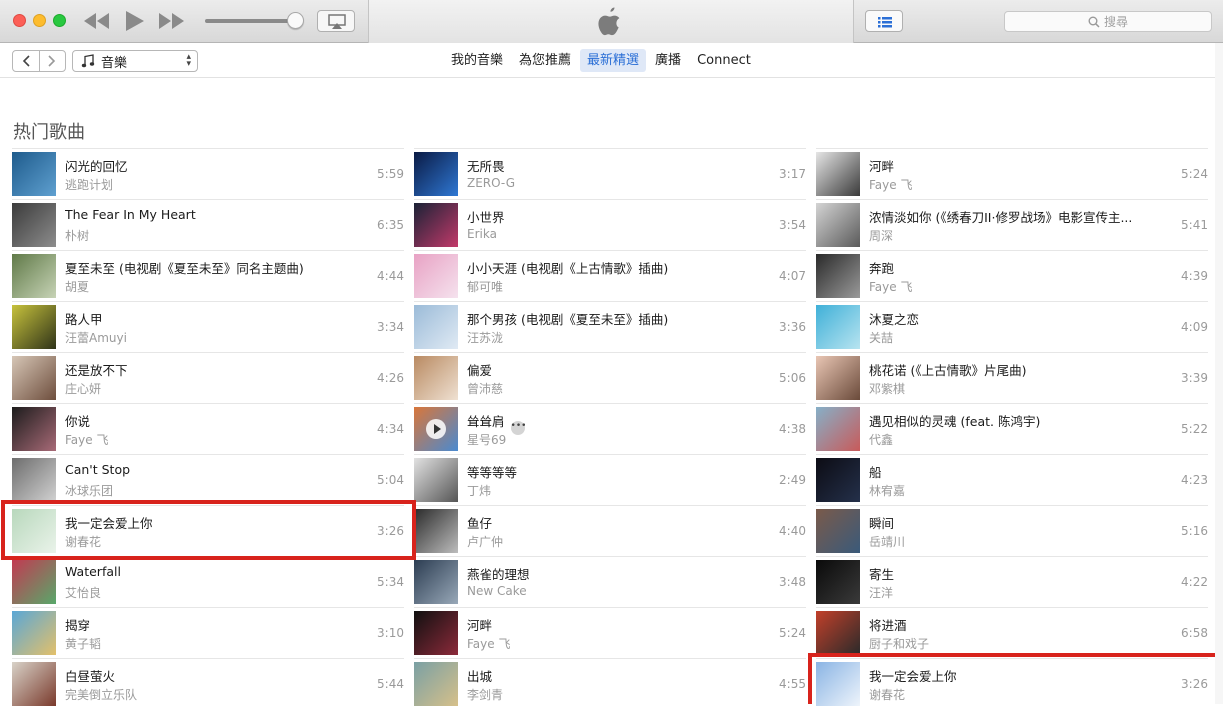 The height and width of the screenshot is (709, 1223). Describe the element at coordinates (1012, 428) in the screenshot. I see `song-row: 遇见相似的灵魂 (feat. 陈鸿宇) 代鑫 5:22` at that location.